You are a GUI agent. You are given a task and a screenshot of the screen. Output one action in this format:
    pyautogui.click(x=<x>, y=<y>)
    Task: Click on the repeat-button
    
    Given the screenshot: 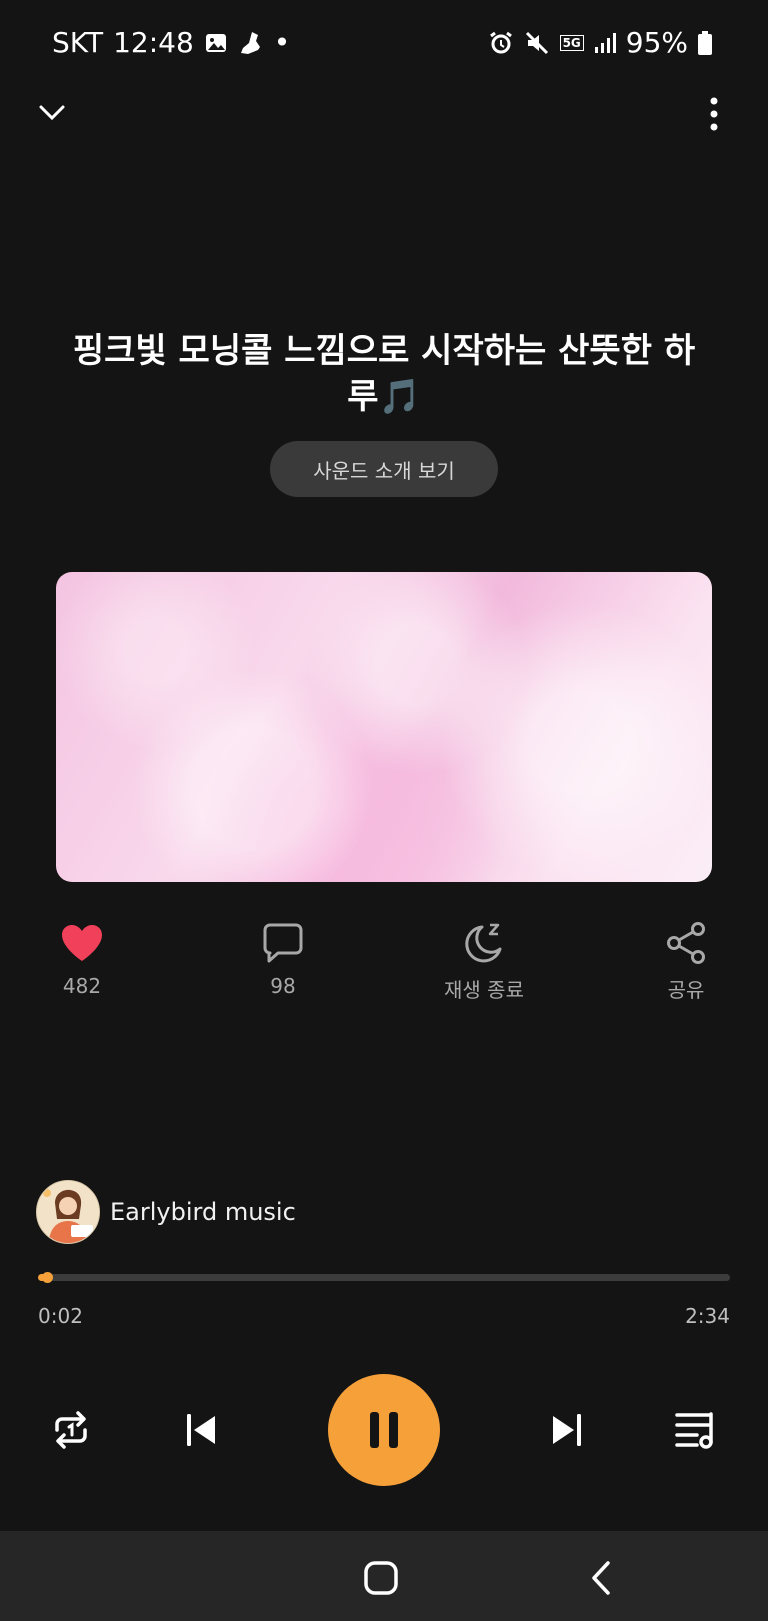 What is the action you would take?
    pyautogui.click(x=71, y=1430)
    